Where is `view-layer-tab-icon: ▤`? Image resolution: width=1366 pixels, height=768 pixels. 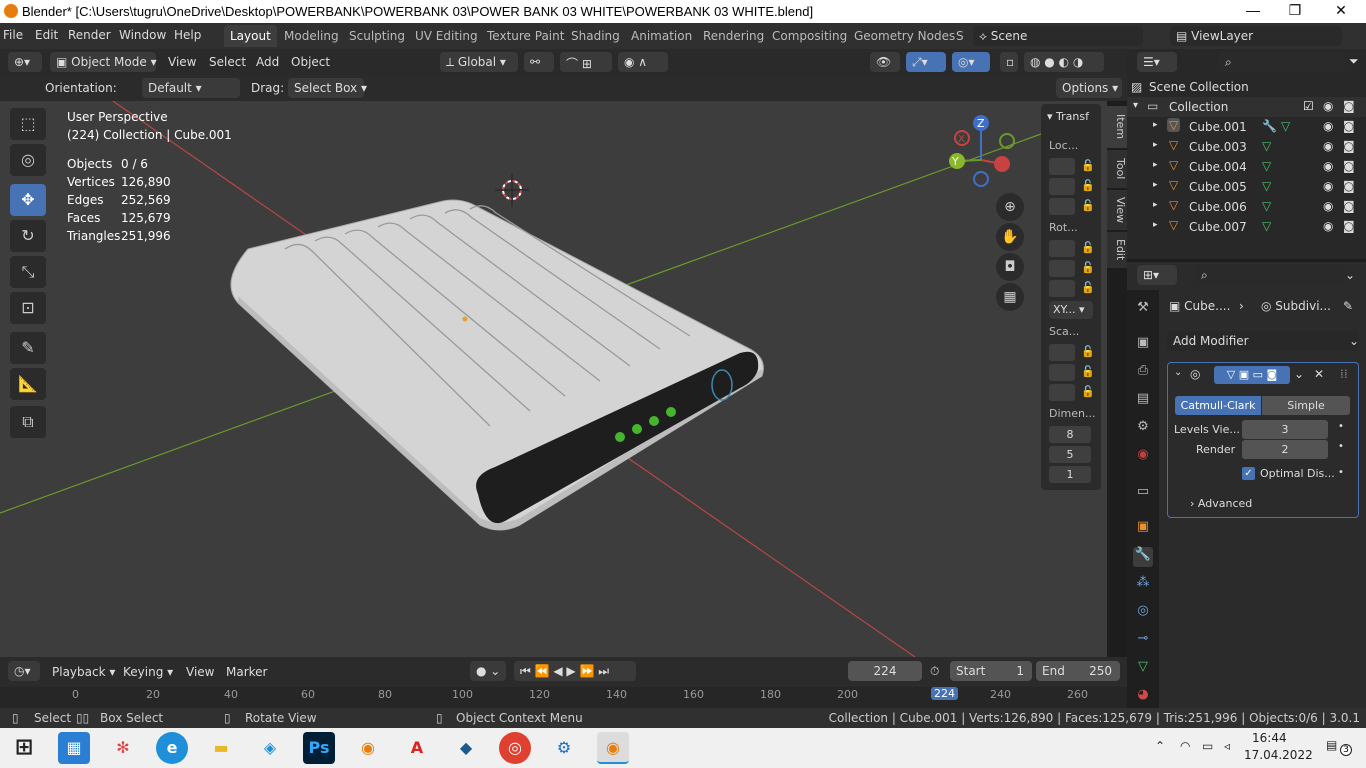 view-layer-tab-icon: ▤ is located at coordinates (1143, 401).